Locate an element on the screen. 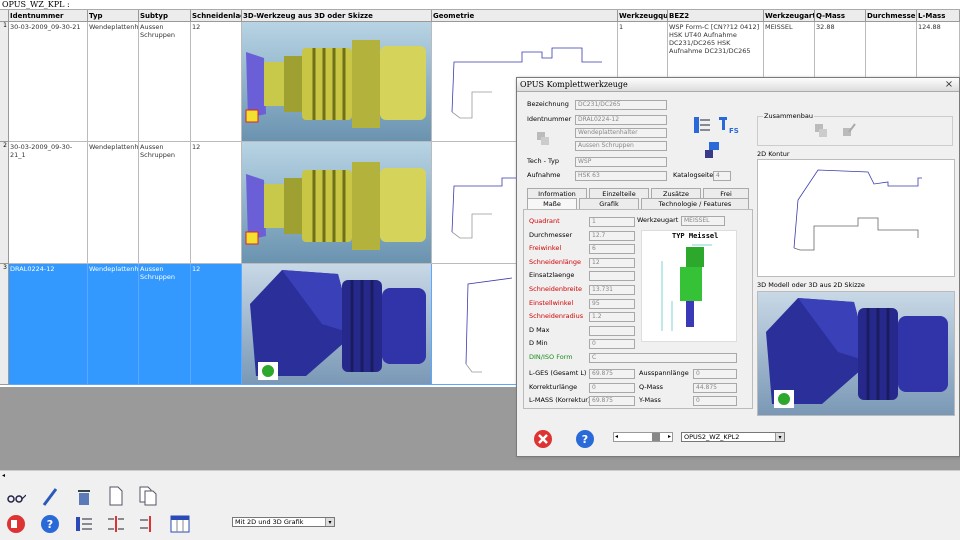 This screenshot has height=540, width=960. col-q-mass: Q-Mass is located at coordinates (840, 16).